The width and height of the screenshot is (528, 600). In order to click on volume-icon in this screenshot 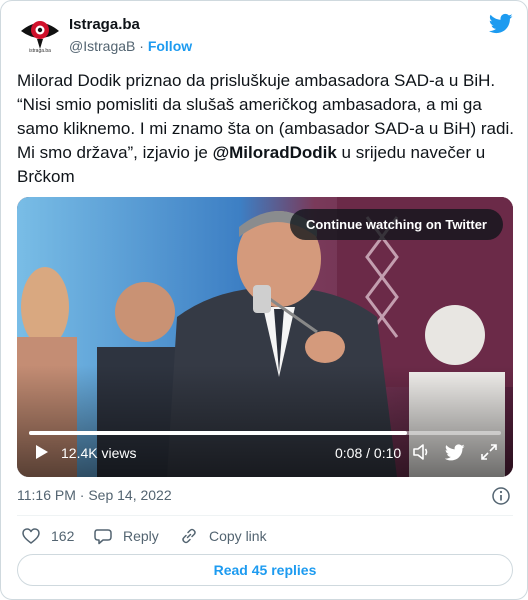, I will do `click(421, 452)`.